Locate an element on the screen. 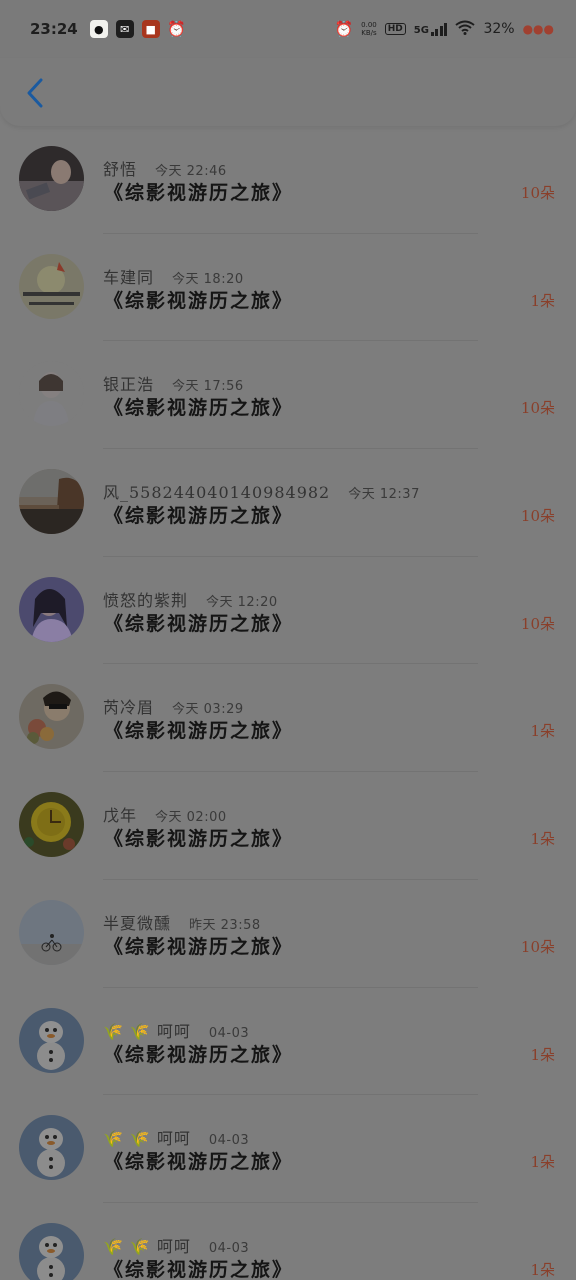 Image resolution: width=576 pixels, height=1280 pixels. wifi-icon is located at coordinates (465, 29).